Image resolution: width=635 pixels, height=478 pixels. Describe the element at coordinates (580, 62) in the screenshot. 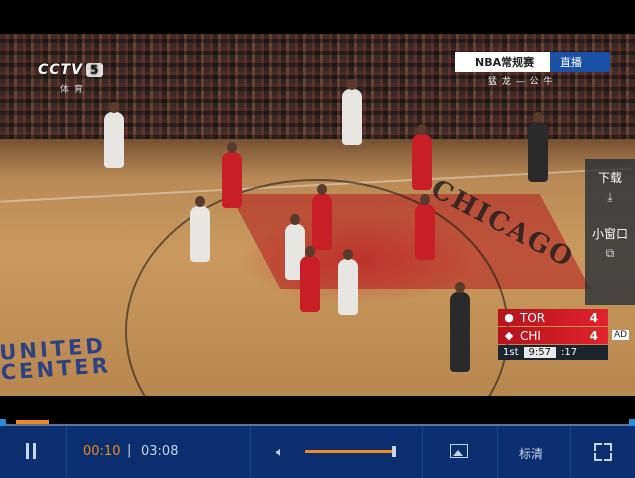

I see `live-label: 直播` at that location.